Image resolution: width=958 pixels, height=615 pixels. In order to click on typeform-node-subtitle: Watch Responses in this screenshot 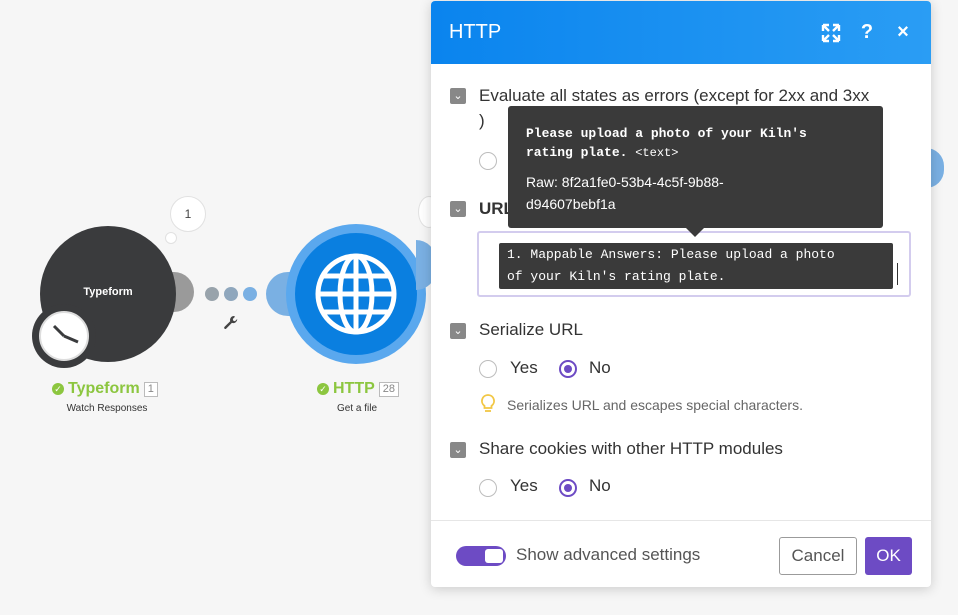, I will do `click(107, 408)`.